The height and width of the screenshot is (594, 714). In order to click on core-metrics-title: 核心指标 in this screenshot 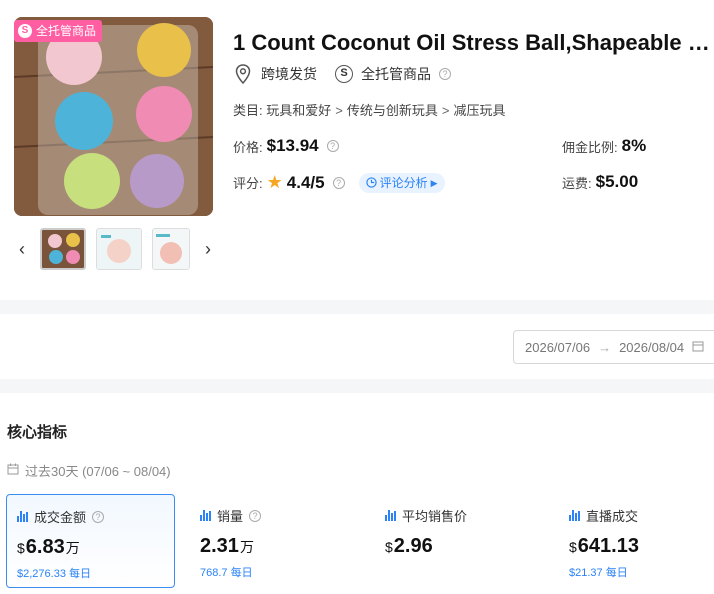, I will do `click(37, 432)`.